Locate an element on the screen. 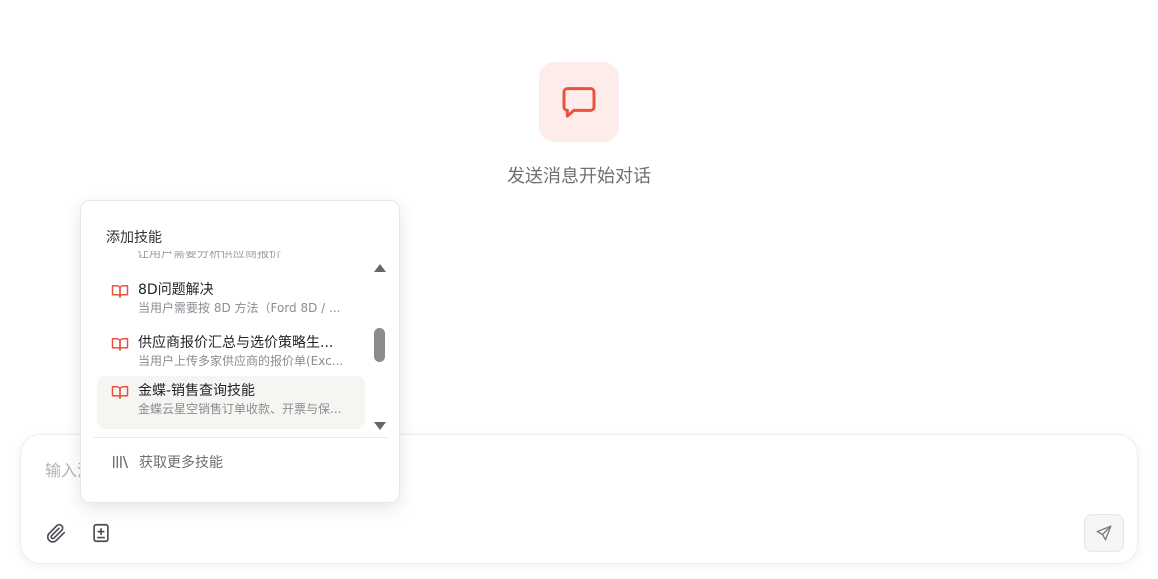  get-more-skills-button: 获取更多技能 is located at coordinates (167, 462).